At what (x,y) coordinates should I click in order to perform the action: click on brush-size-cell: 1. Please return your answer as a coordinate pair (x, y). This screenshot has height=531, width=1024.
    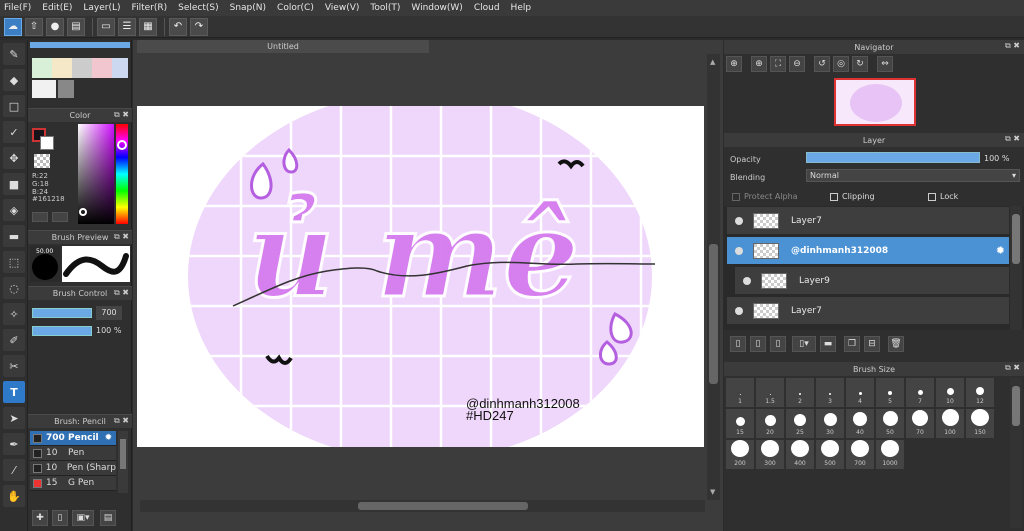
    Looking at the image, I should click on (740, 392).